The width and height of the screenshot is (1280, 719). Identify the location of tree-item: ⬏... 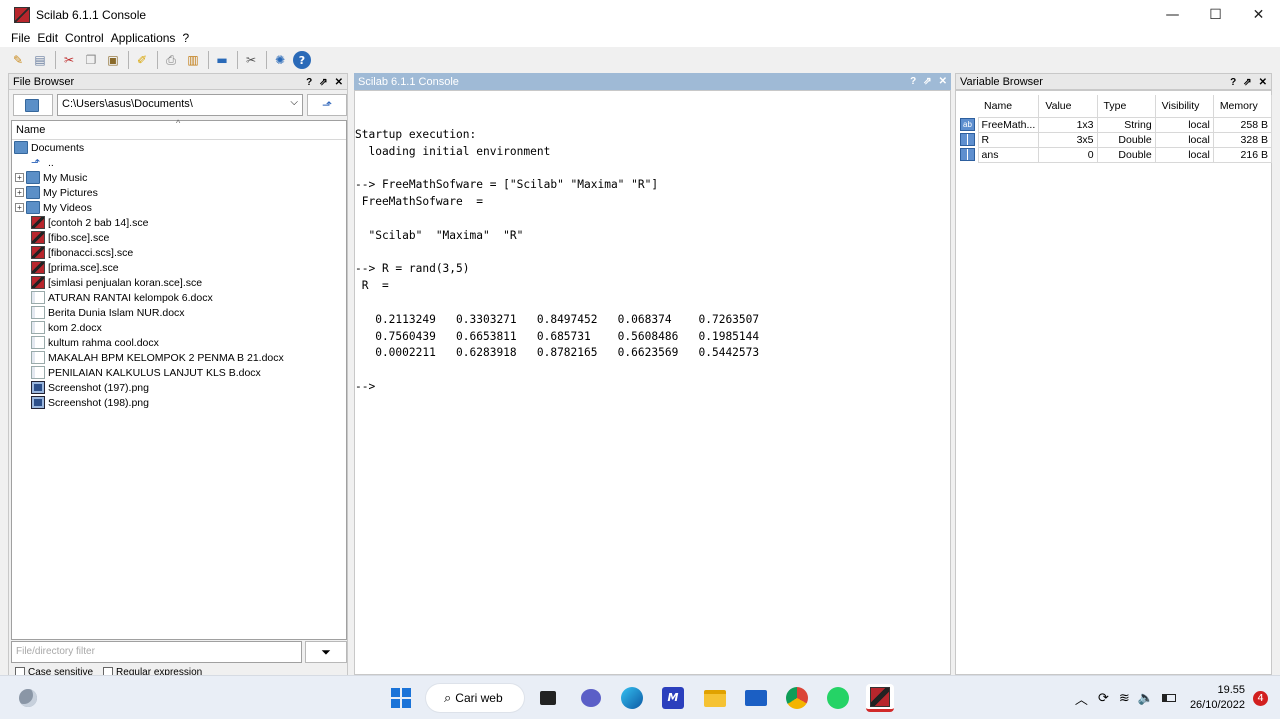
(179, 162).